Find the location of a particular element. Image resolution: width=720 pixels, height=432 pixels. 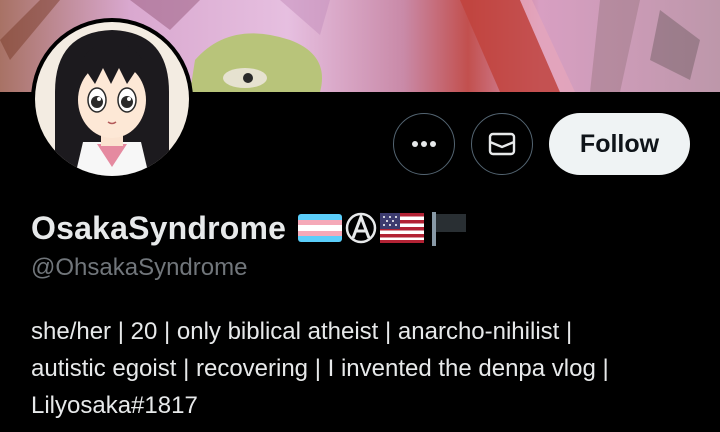

profile-avatar is located at coordinates (112, 99).